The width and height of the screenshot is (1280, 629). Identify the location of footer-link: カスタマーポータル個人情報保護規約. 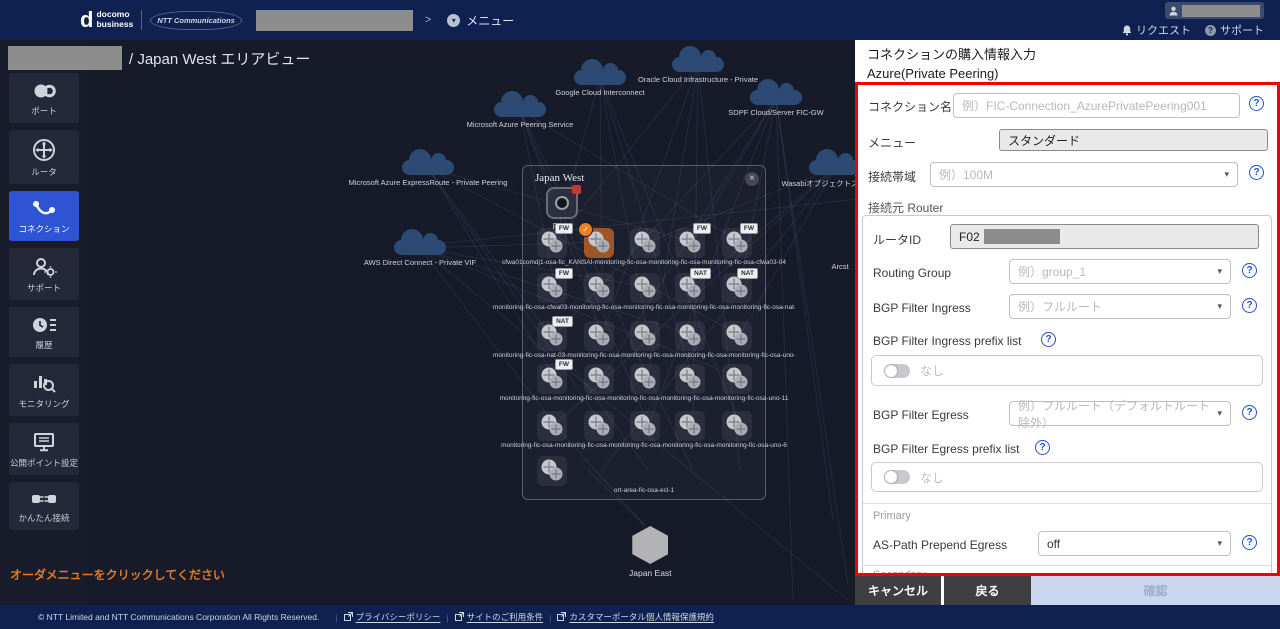
(635, 617).